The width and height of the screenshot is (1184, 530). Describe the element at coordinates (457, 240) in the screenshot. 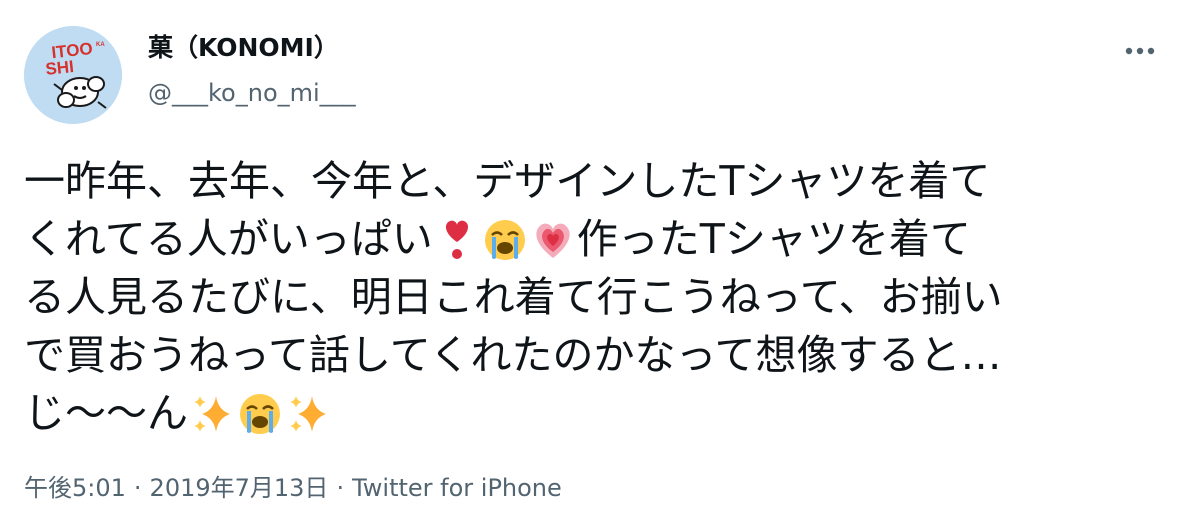

I see `heavy-heart-exclamation-icon` at that location.